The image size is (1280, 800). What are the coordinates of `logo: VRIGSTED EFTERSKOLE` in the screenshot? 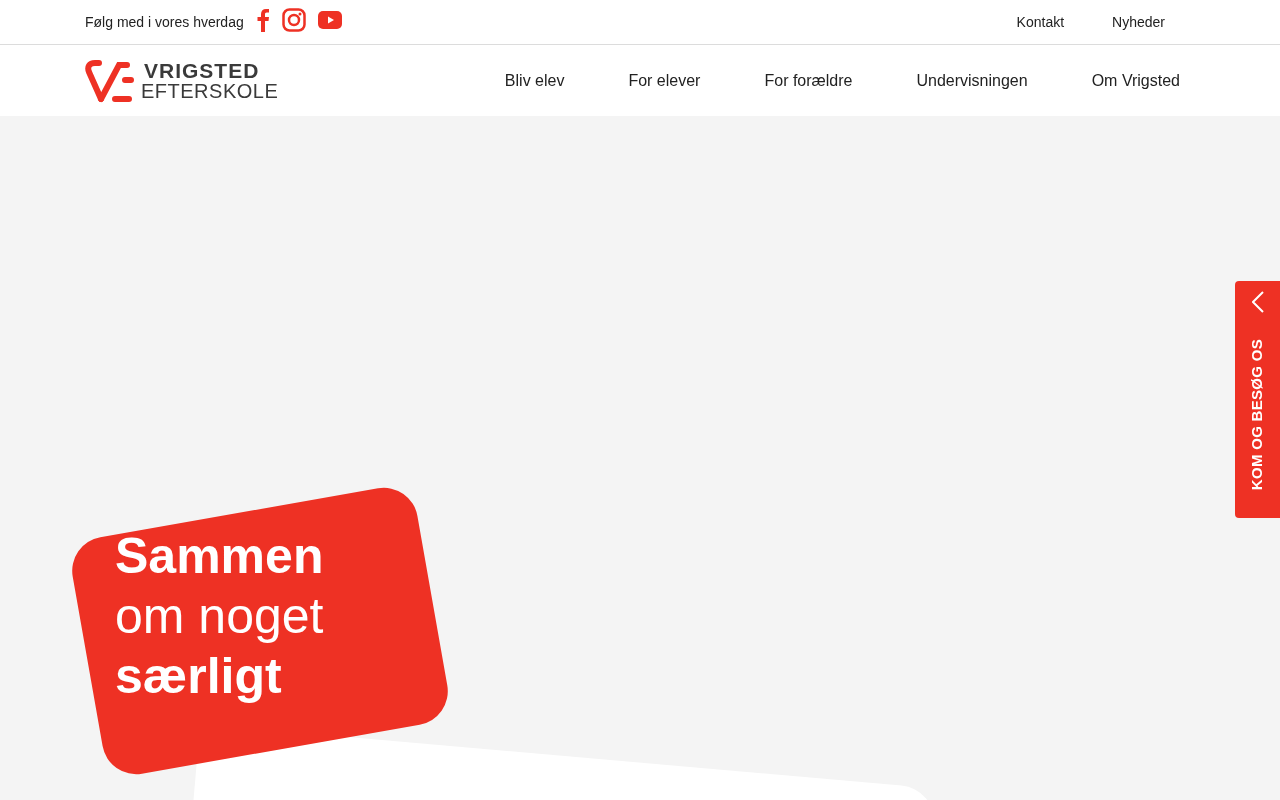 It's located at (182, 80).